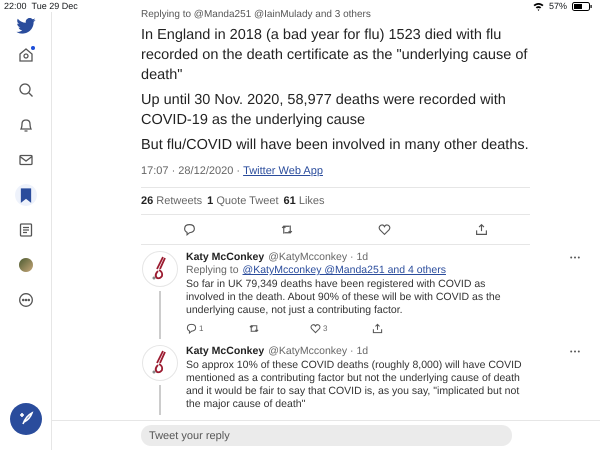 Image resolution: width=600 pixels, height=450 pixels. I want to click on reply-count: 1, so click(201, 329).